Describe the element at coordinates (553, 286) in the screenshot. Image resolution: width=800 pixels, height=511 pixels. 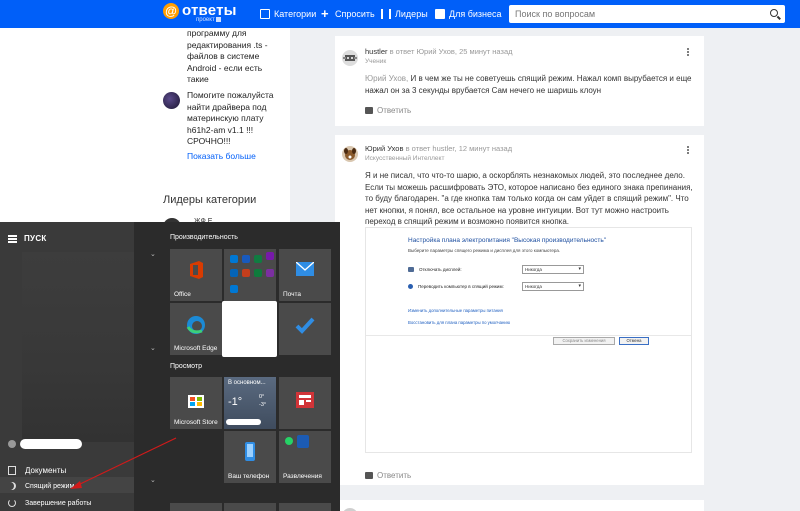
I see `sleep-select: Никогда` at that location.